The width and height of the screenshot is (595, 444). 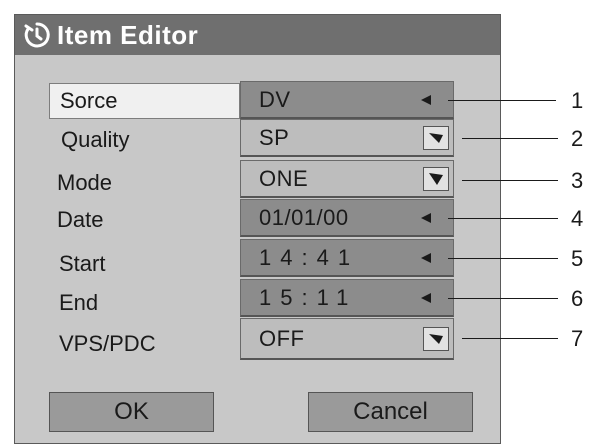 I want to click on end-field: 15:11, so click(x=347, y=298).